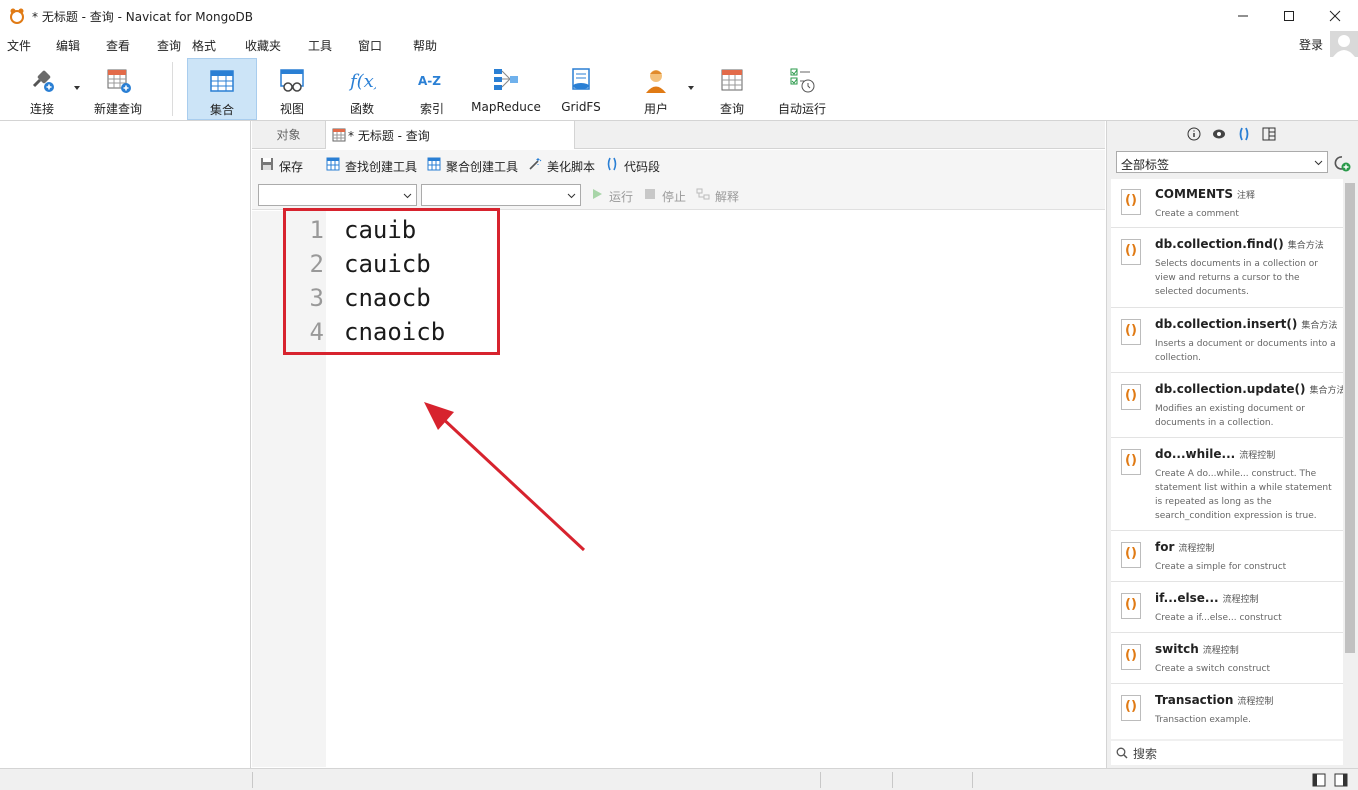 This screenshot has height=790, width=1358. Describe the element at coordinates (222, 89) in the screenshot. I see `collection-button: 集合` at that location.